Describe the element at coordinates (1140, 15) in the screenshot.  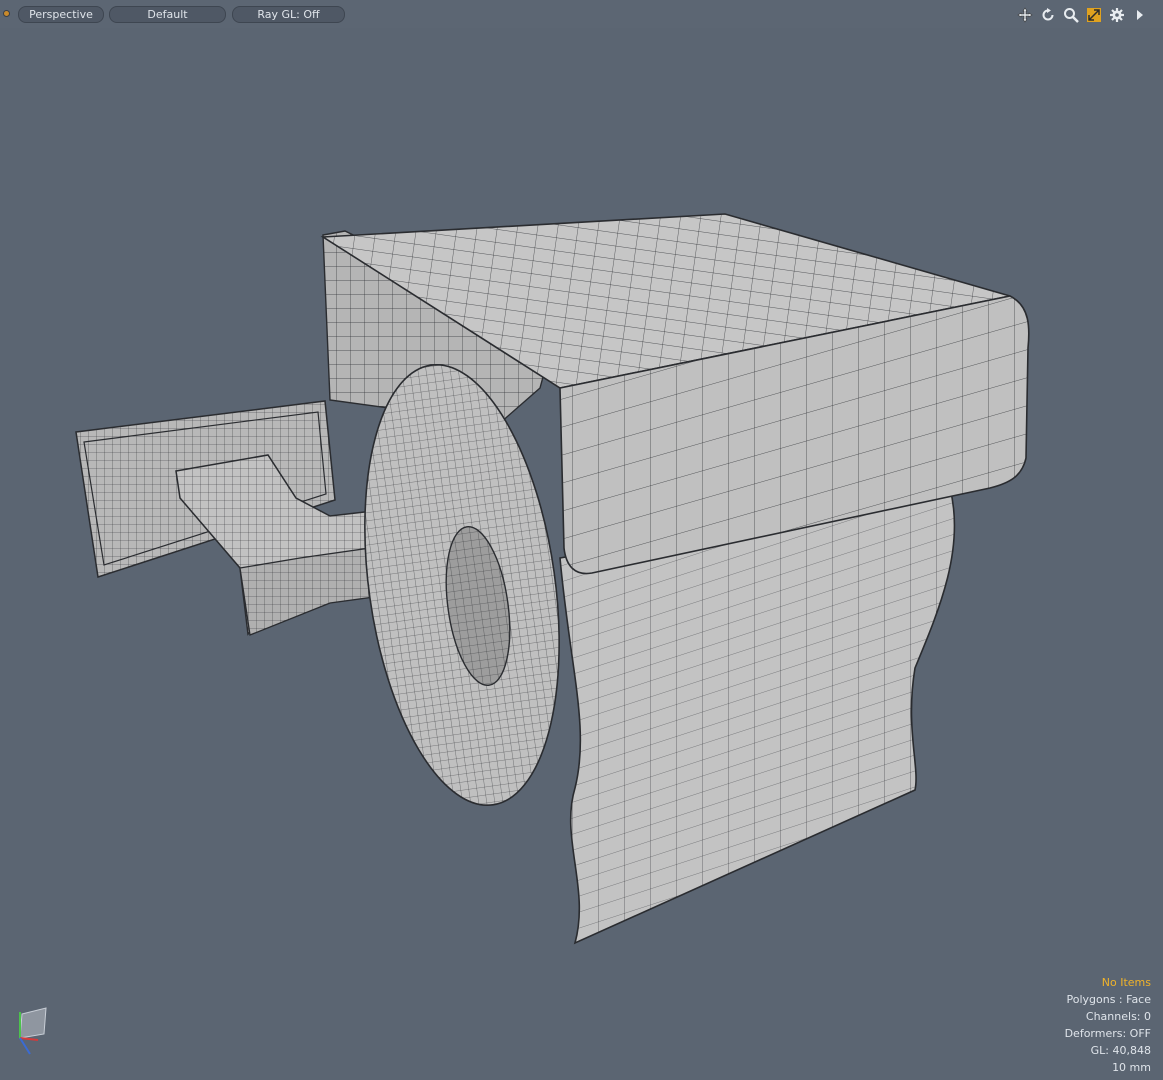
I see `expand-arrow-icon` at that location.